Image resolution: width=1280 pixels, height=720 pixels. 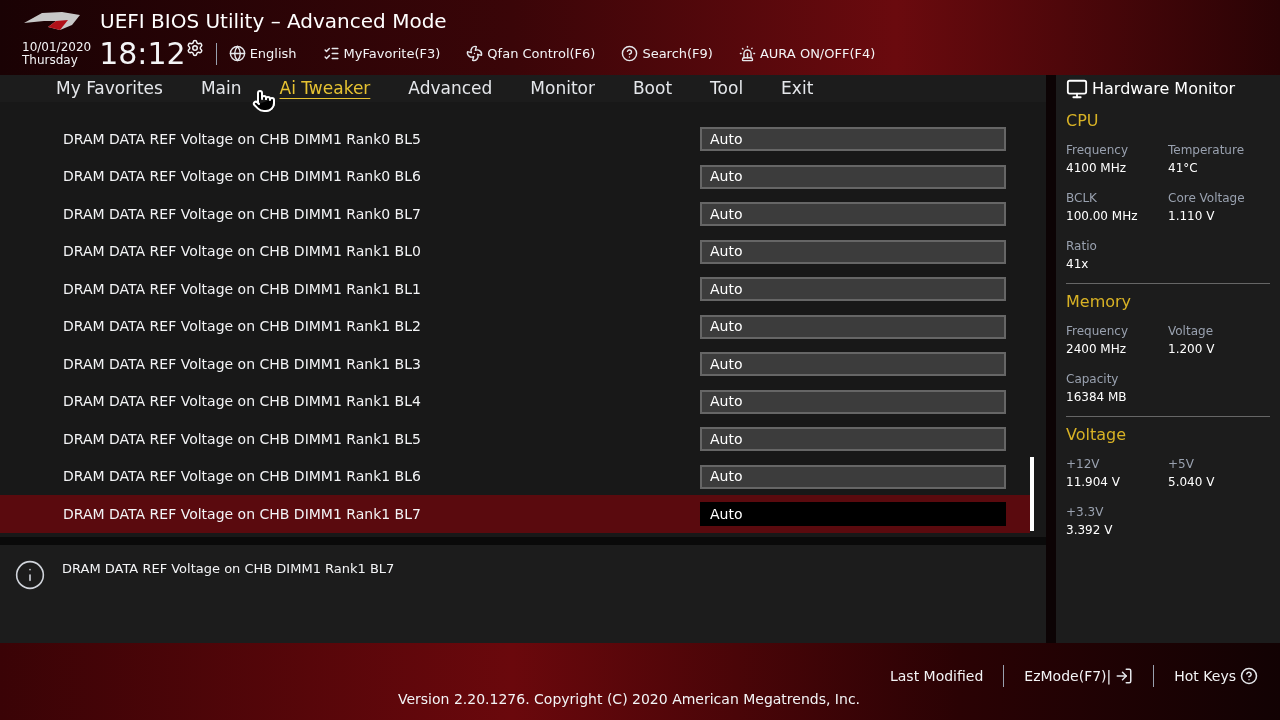 I want to click on date-text: 10/01/2020, so click(x=57, y=47).